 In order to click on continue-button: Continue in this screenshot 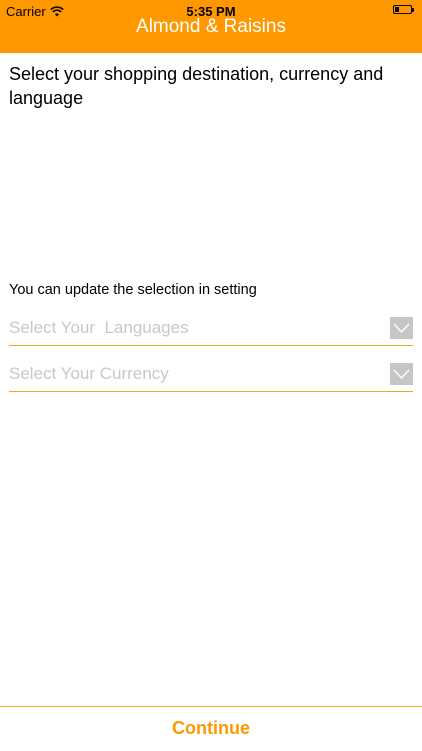, I will do `click(211, 728)`.